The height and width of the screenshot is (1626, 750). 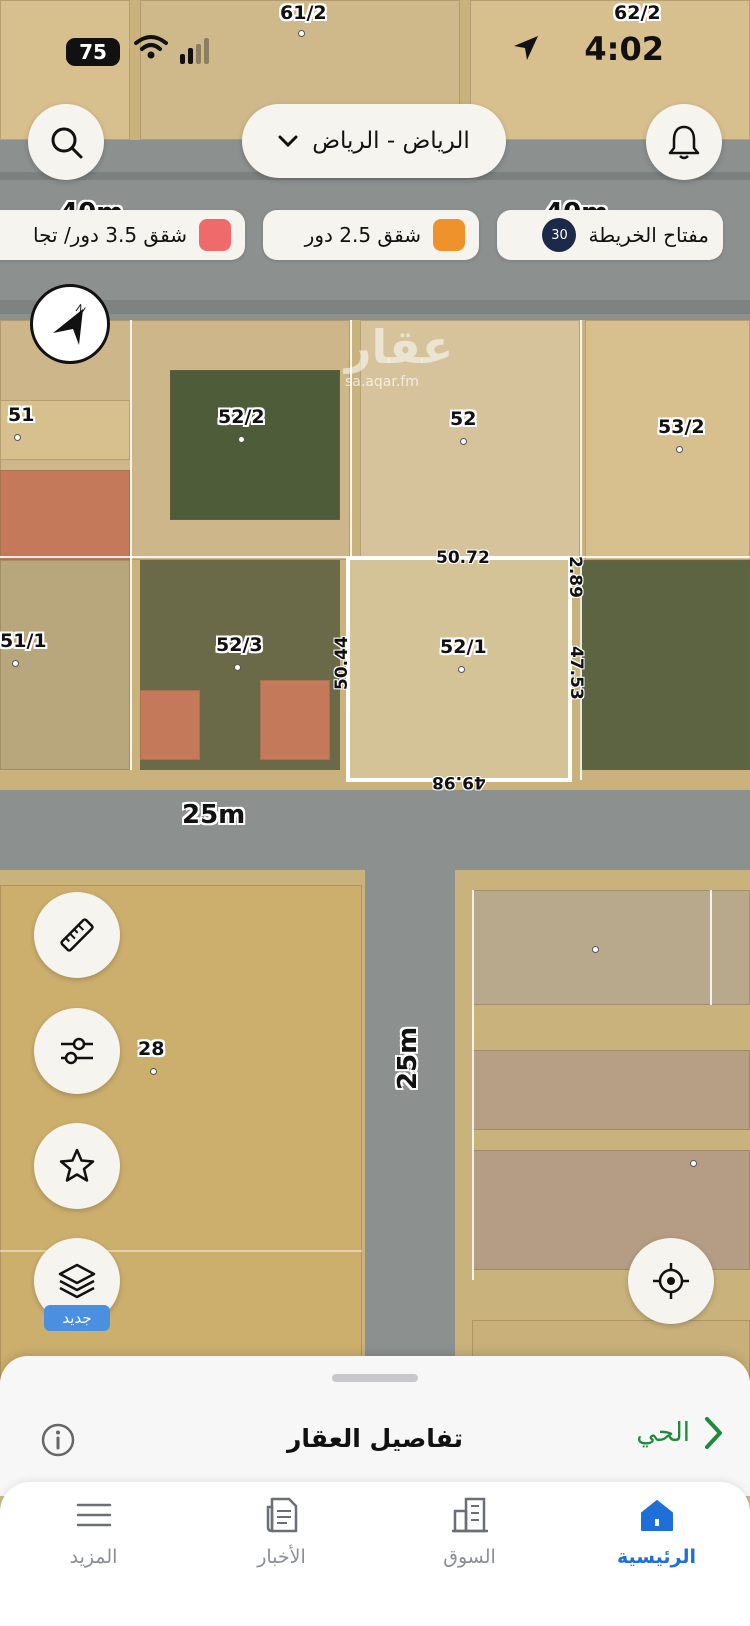 What do you see at coordinates (391, 141) in the screenshot?
I see `city-label: الرياض - الرياض` at bounding box center [391, 141].